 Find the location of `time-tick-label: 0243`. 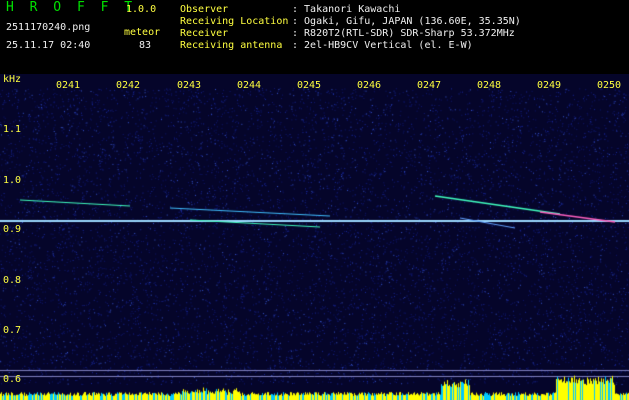

time-tick-label: 0243 is located at coordinates (189, 85).